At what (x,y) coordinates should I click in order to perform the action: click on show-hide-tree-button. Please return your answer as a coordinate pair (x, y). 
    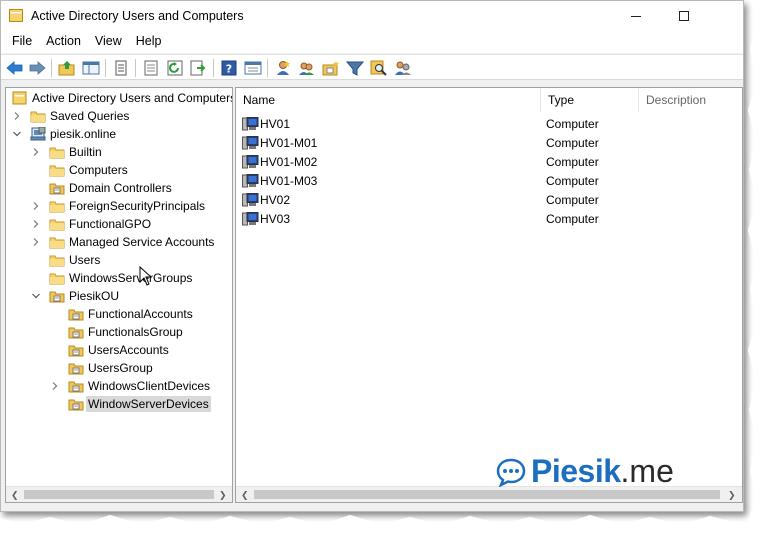
    Looking at the image, I should click on (91, 68).